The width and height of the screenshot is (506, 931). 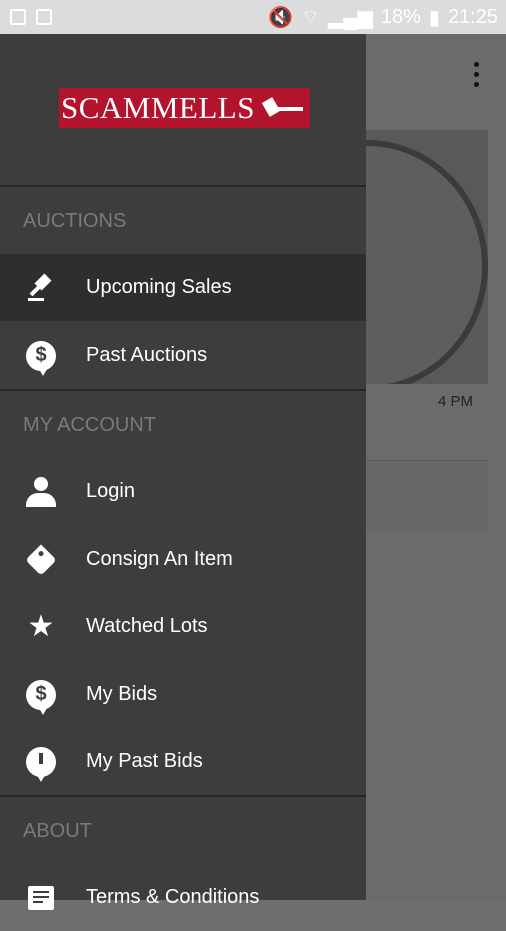 I want to click on person-icon, so click(x=41, y=492).